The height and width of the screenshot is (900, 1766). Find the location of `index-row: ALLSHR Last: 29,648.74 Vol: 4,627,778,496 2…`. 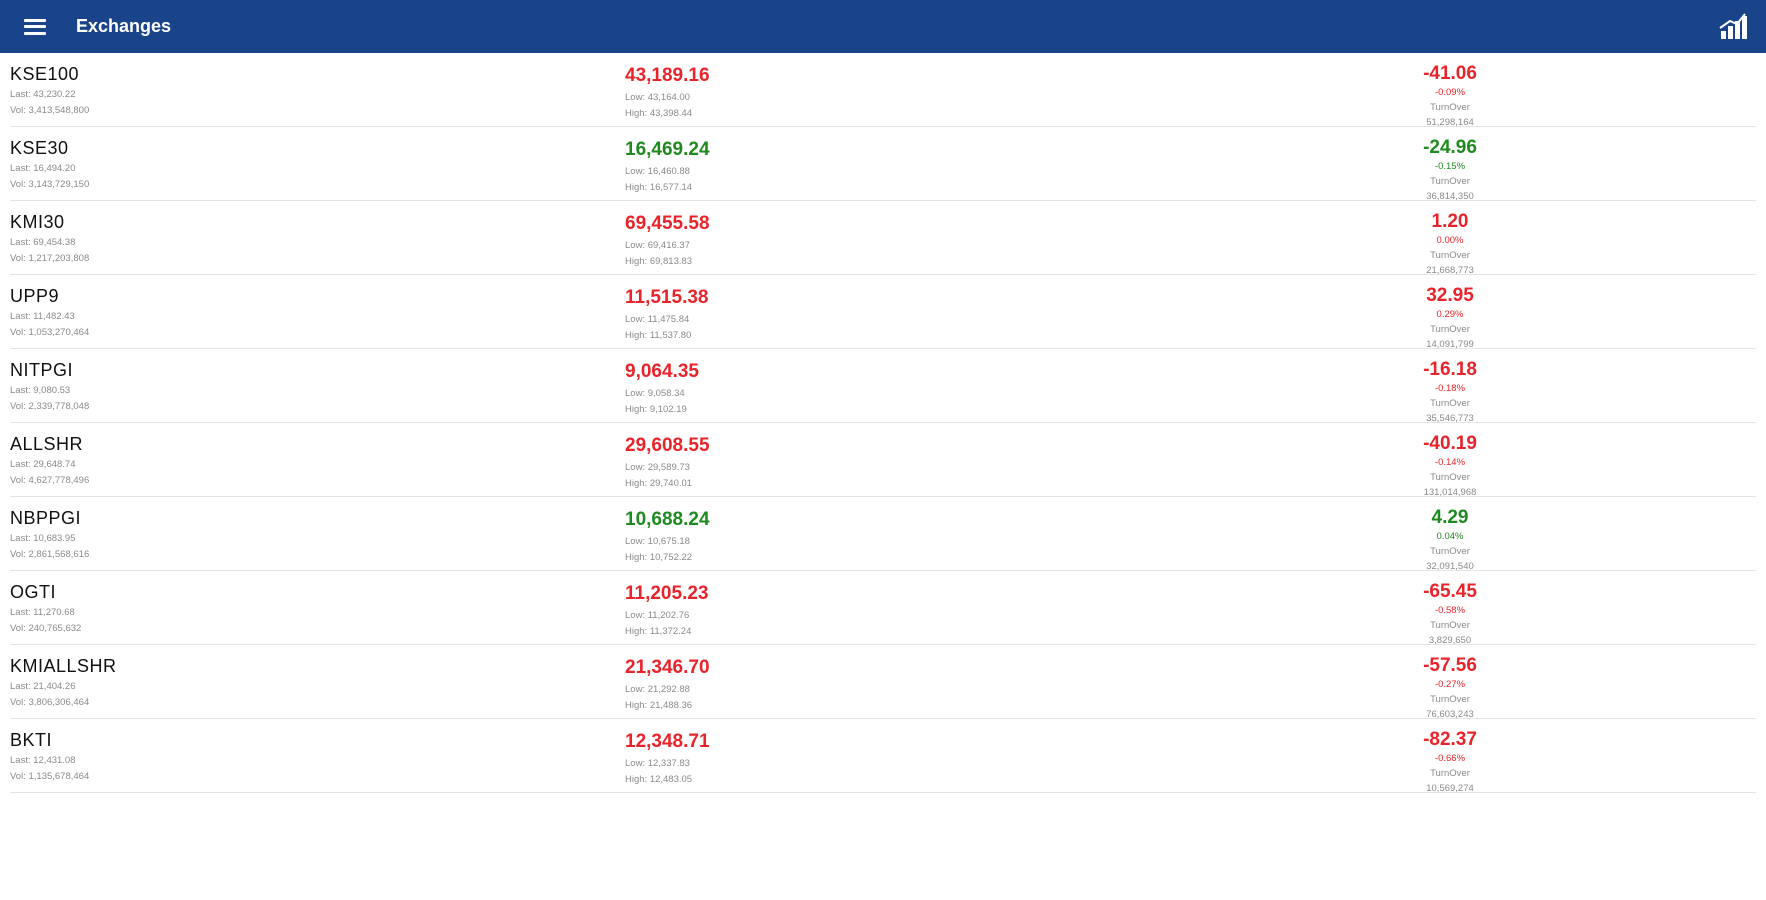

index-row: ALLSHR Last: 29,648.74 Vol: 4,627,778,496 2… is located at coordinates (883, 461).